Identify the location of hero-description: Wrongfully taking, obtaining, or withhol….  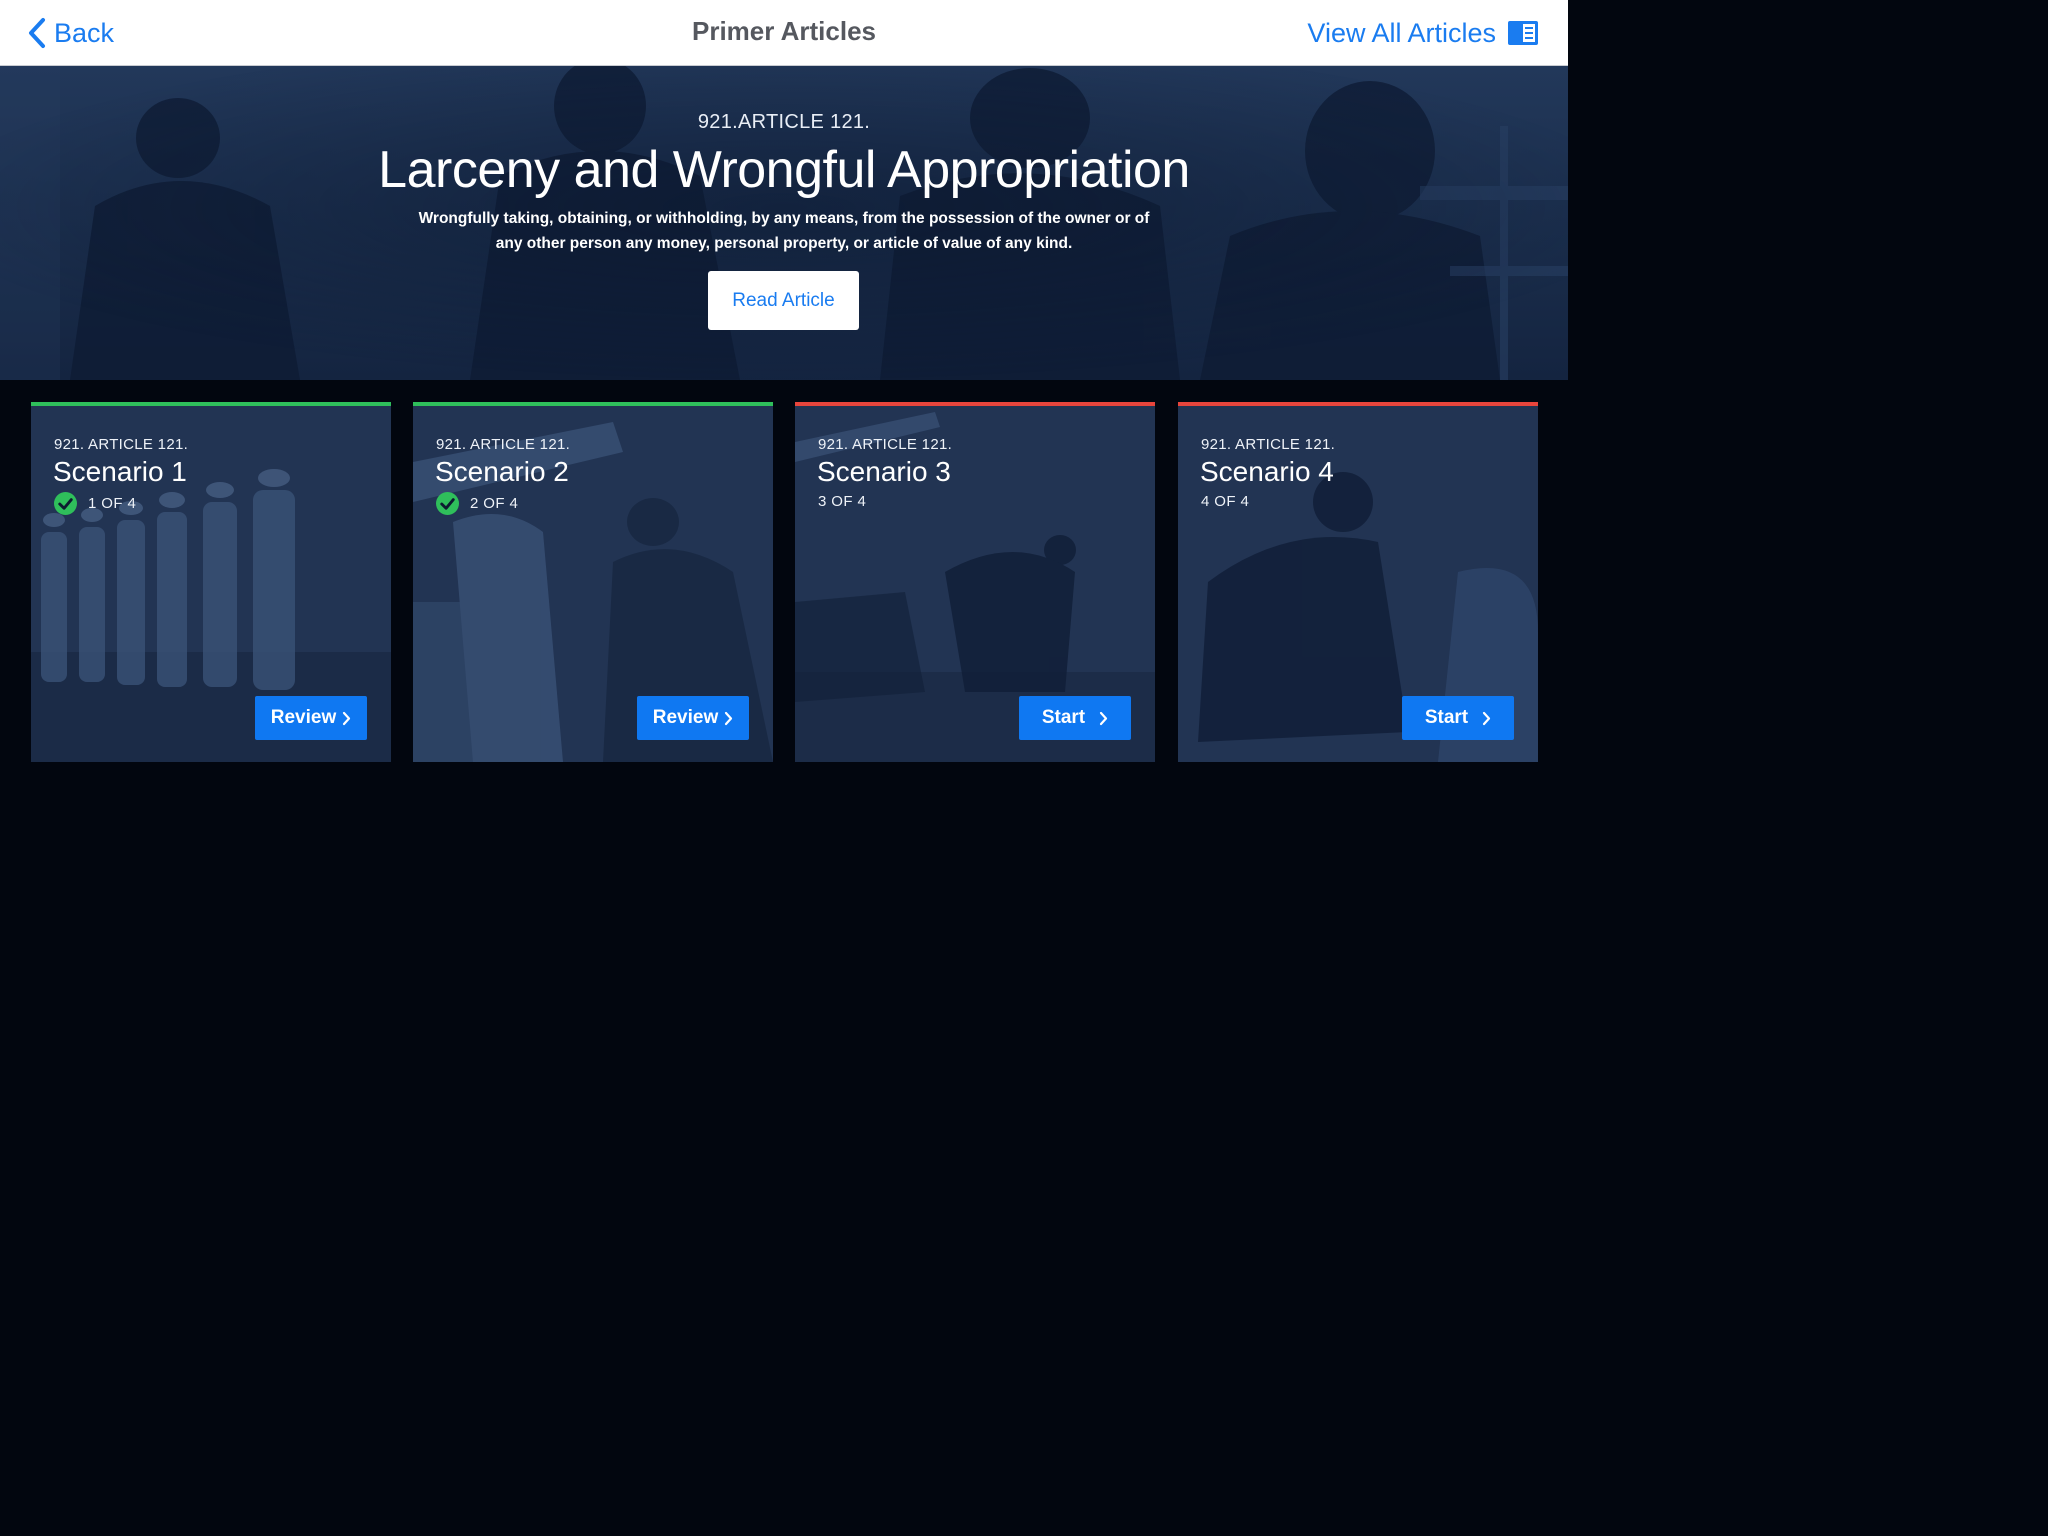
(784, 231).